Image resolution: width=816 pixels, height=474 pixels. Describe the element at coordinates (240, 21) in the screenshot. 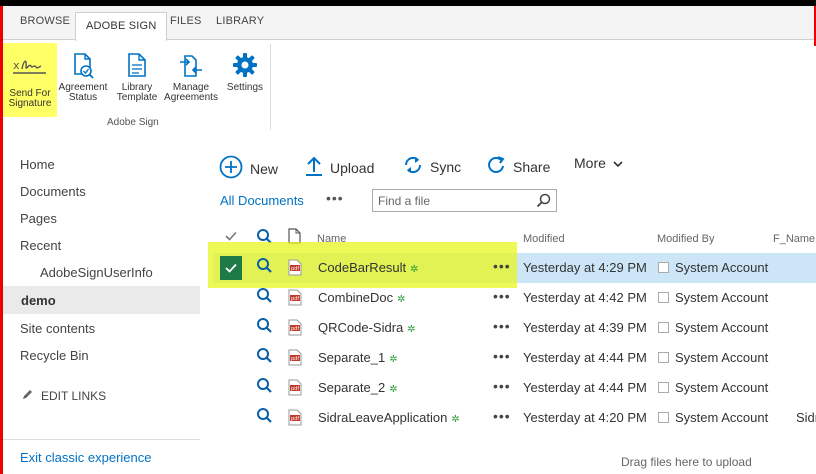

I see `tab-library: LIBRARY` at that location.